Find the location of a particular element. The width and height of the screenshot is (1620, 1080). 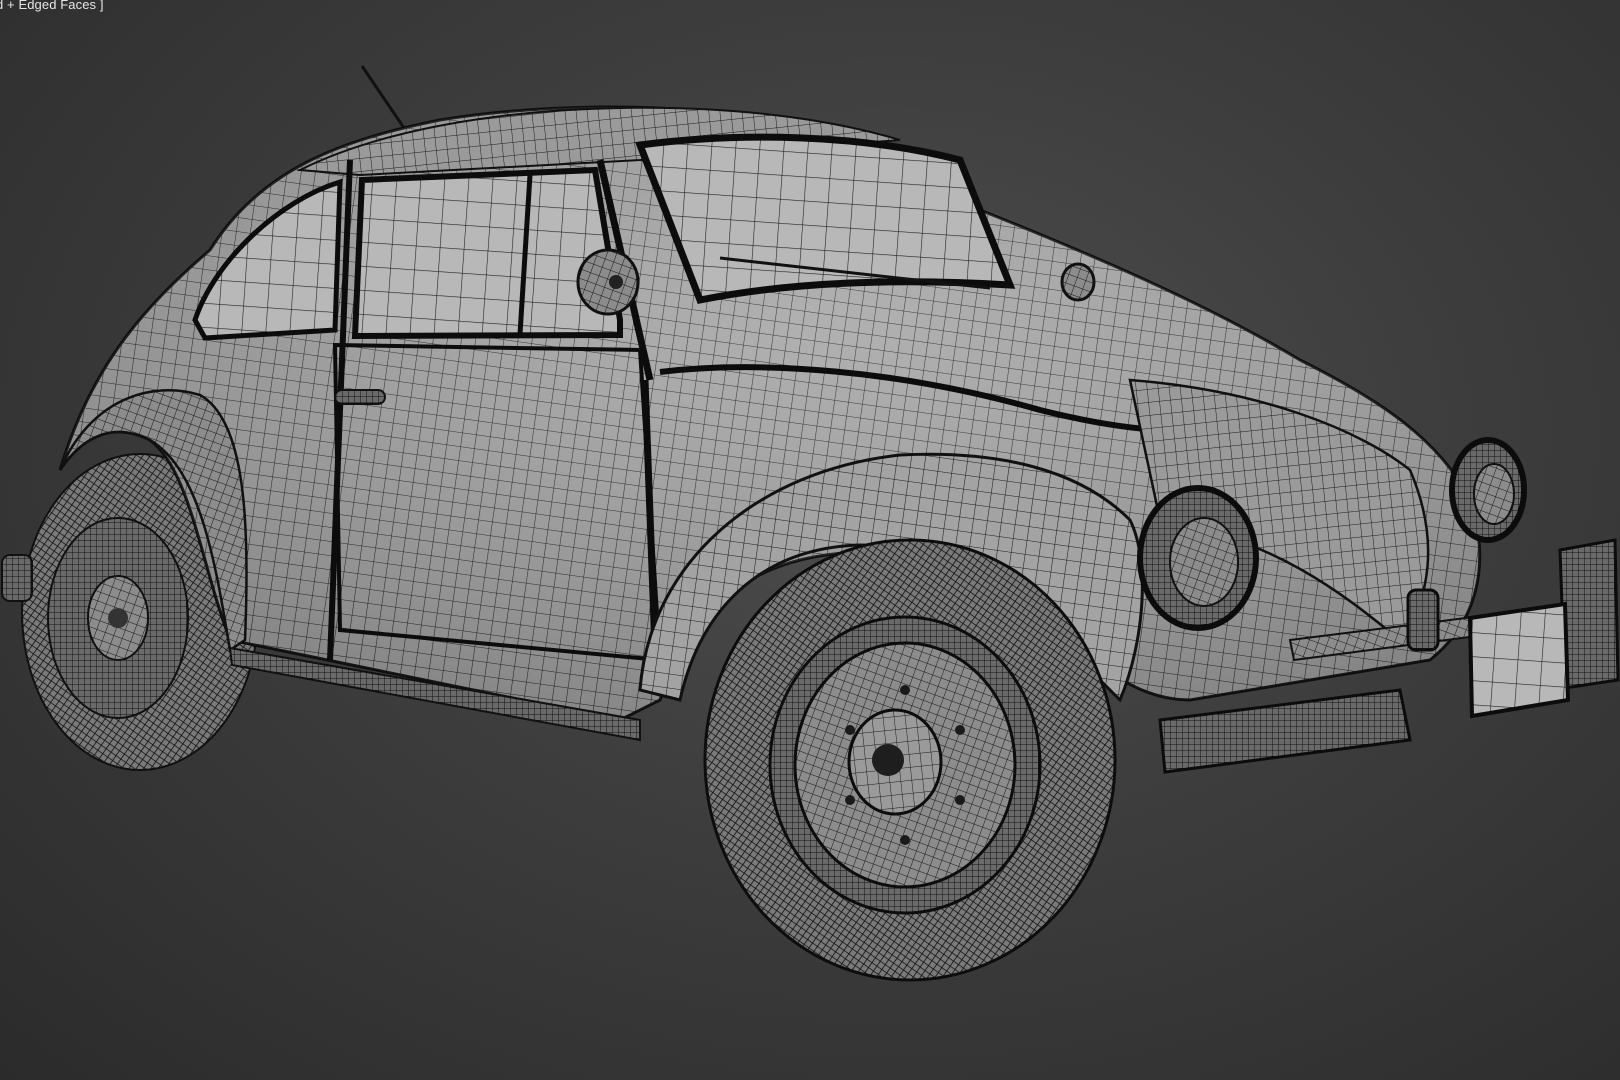

side-mirror-right is located at coordinates (1078, 282).